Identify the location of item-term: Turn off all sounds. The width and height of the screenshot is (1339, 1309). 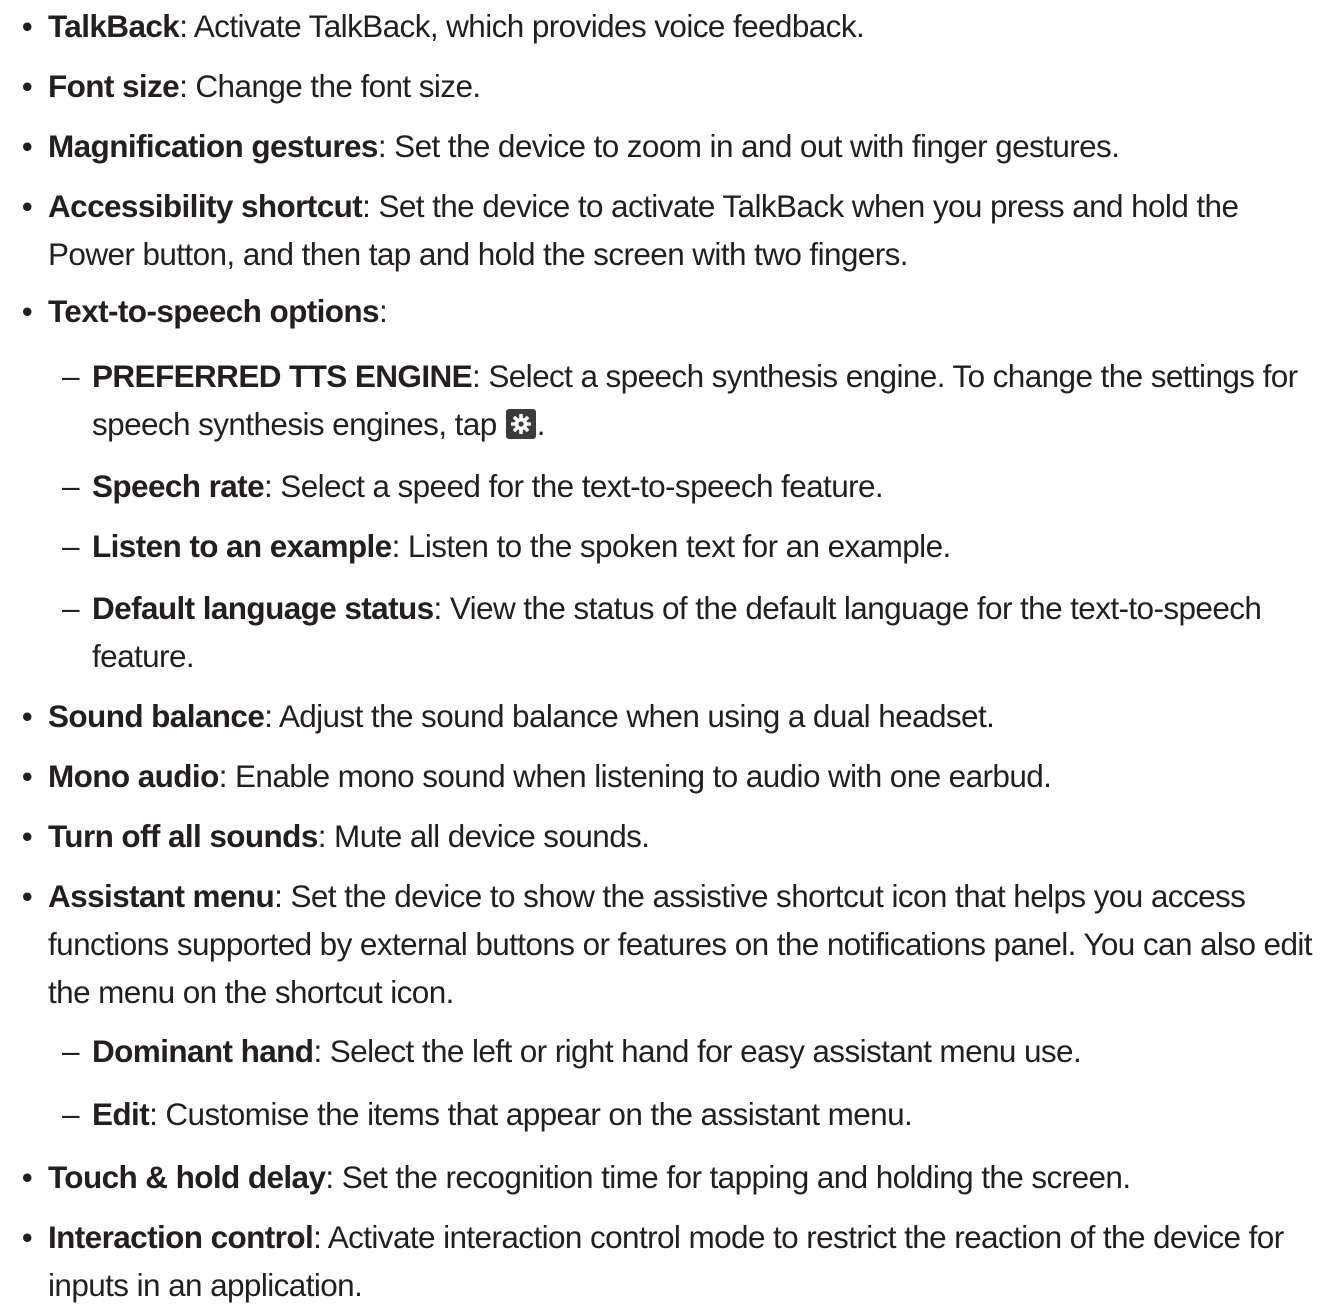
(183, 836).